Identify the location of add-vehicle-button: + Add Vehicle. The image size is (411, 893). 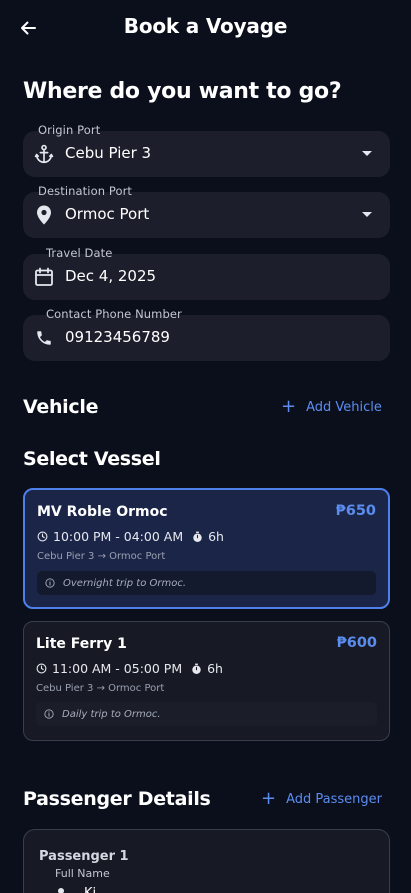
(331, 407).